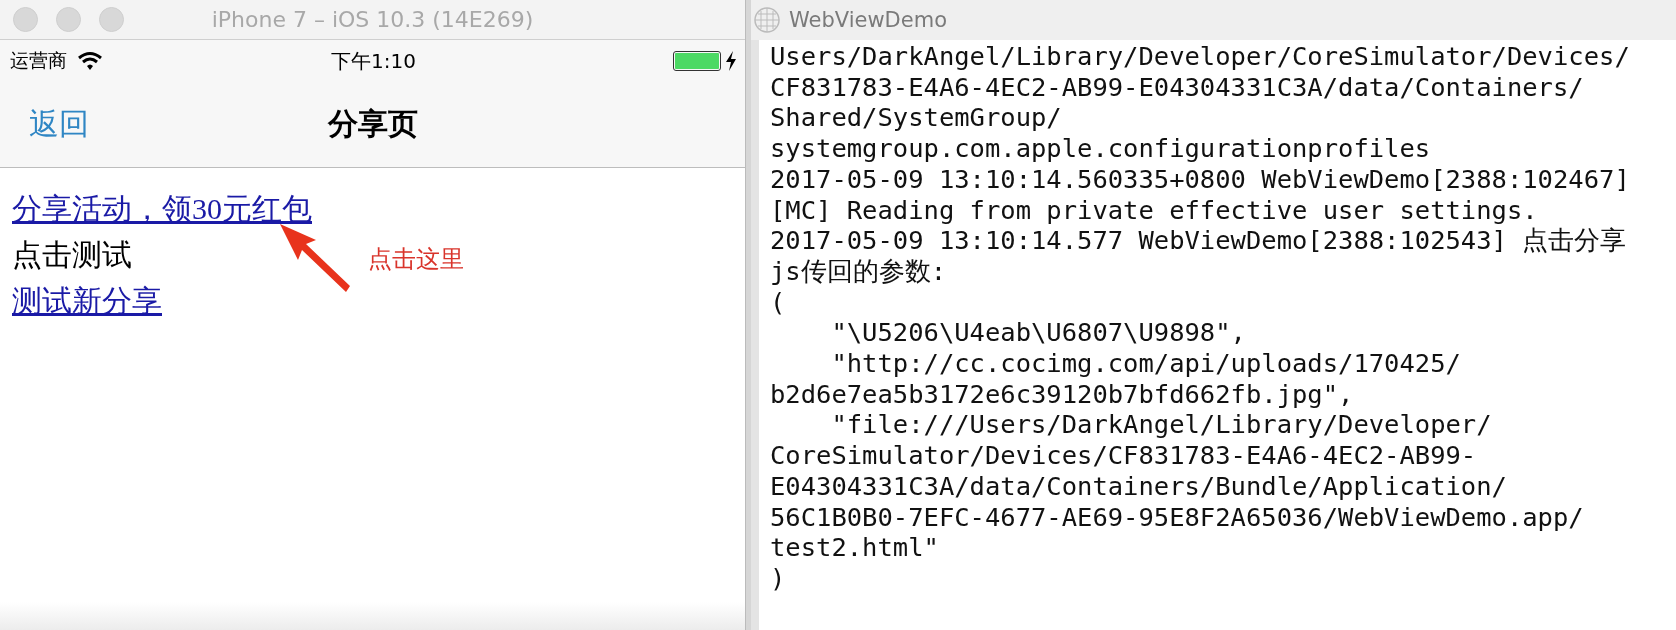 The width and height of the screenshot is (1676, 630). Describe the element at coordinates (858, 271) in the screenshot. I see `log-line: js传回的参数:` at that location.